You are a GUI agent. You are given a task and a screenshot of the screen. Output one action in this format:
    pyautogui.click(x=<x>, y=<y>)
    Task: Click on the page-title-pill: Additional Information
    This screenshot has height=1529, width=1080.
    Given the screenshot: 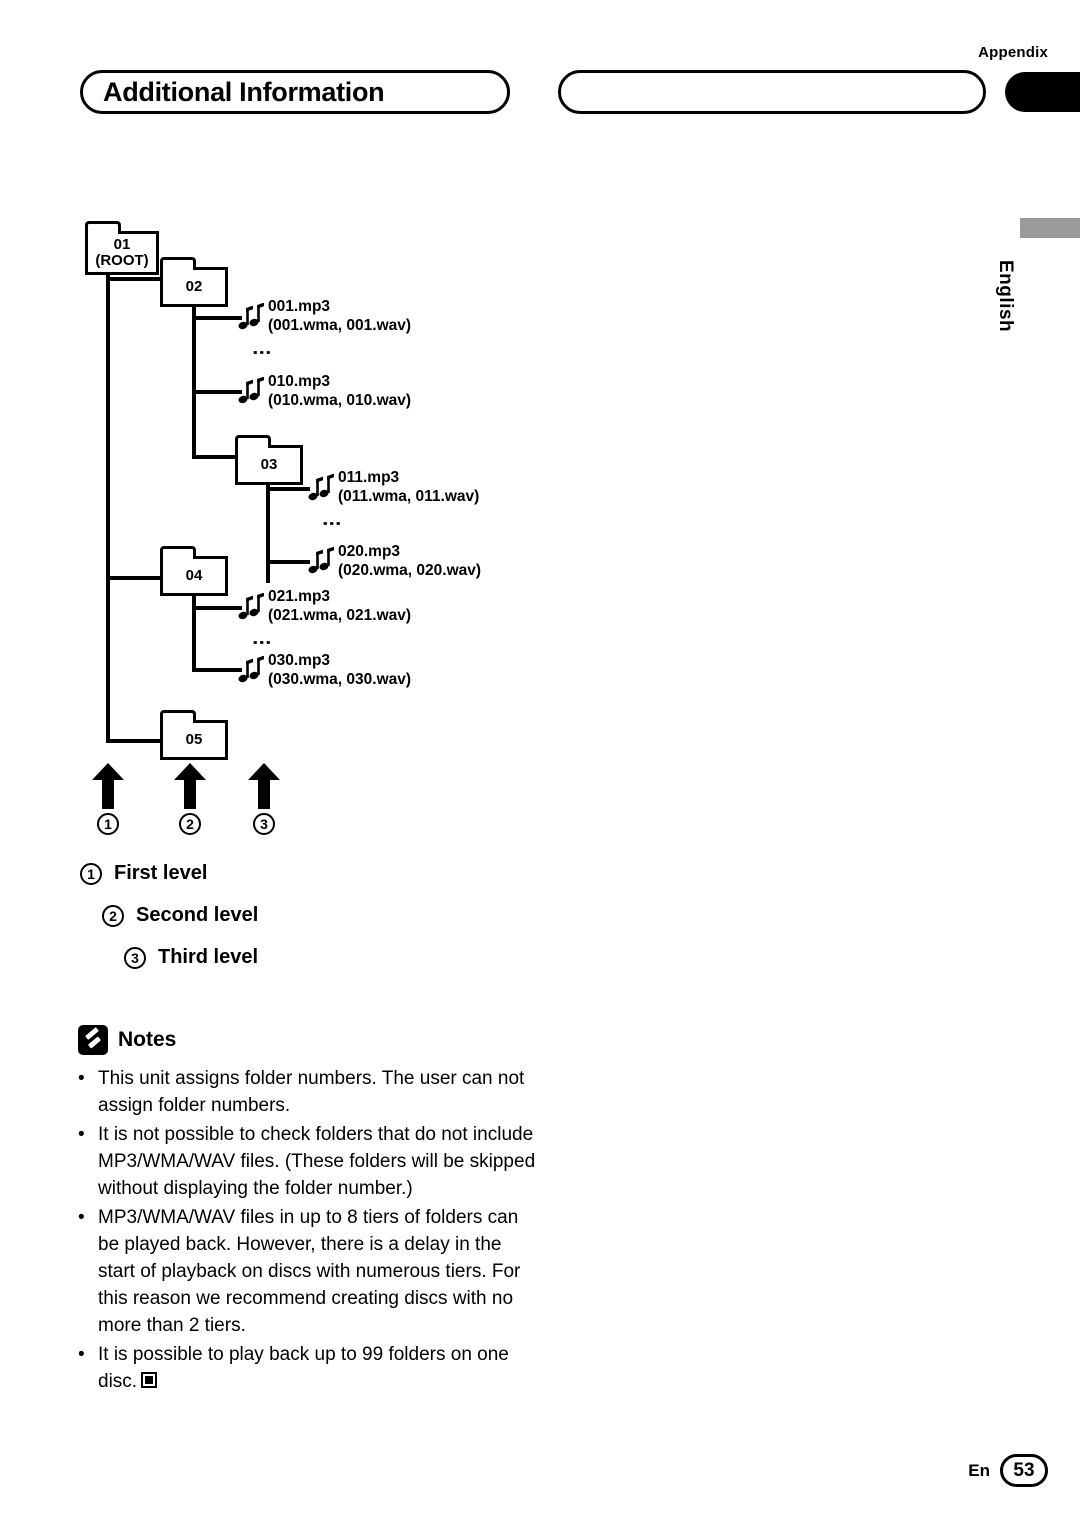 What is the action you would take?
    pyautogui.click(x=295, y=92)
    